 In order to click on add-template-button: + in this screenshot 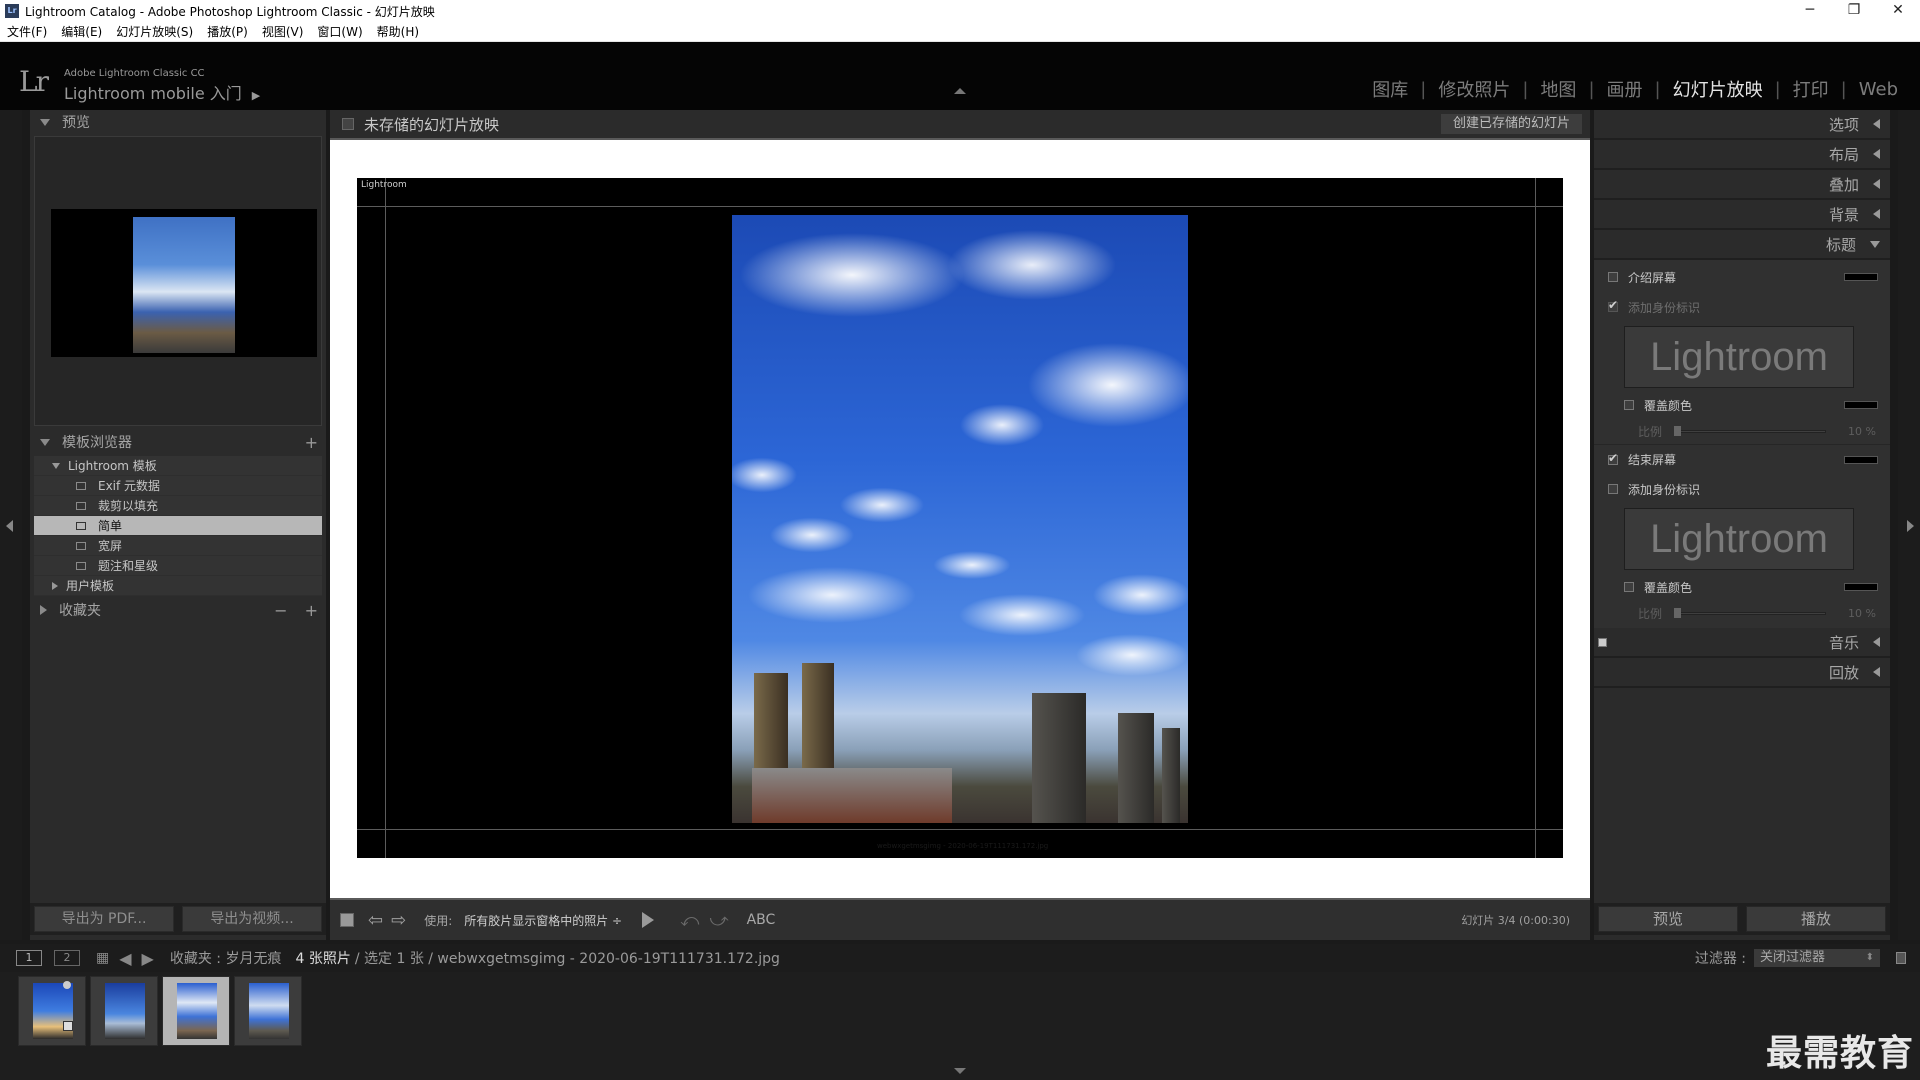, I will do `click(311, 442)`.